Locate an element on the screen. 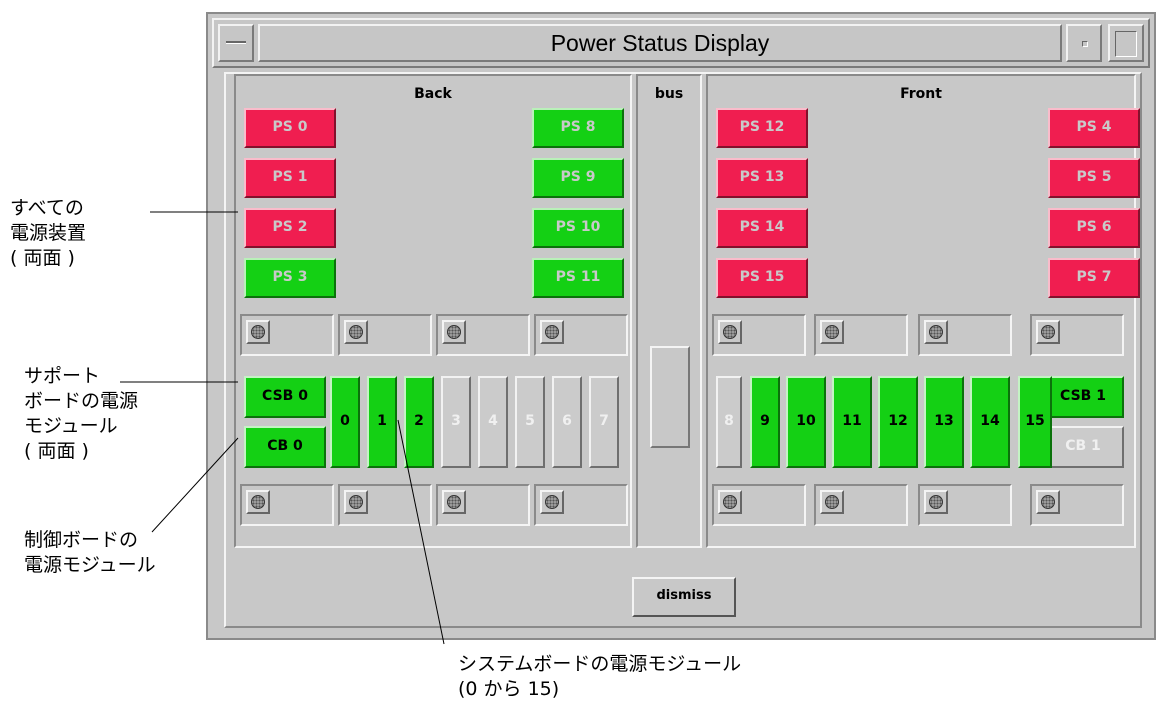 The height and width of the screenshot is (706, 1160). system-board-9: 9 is located at coordinates (765, 422).